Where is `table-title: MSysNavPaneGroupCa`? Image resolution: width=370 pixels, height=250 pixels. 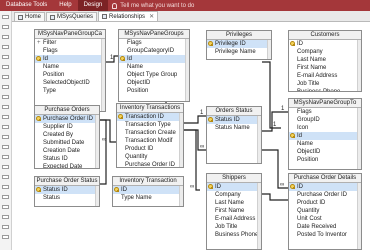
table-title: MSysNavPaneGroupCa is located at coordinates (70, 34).